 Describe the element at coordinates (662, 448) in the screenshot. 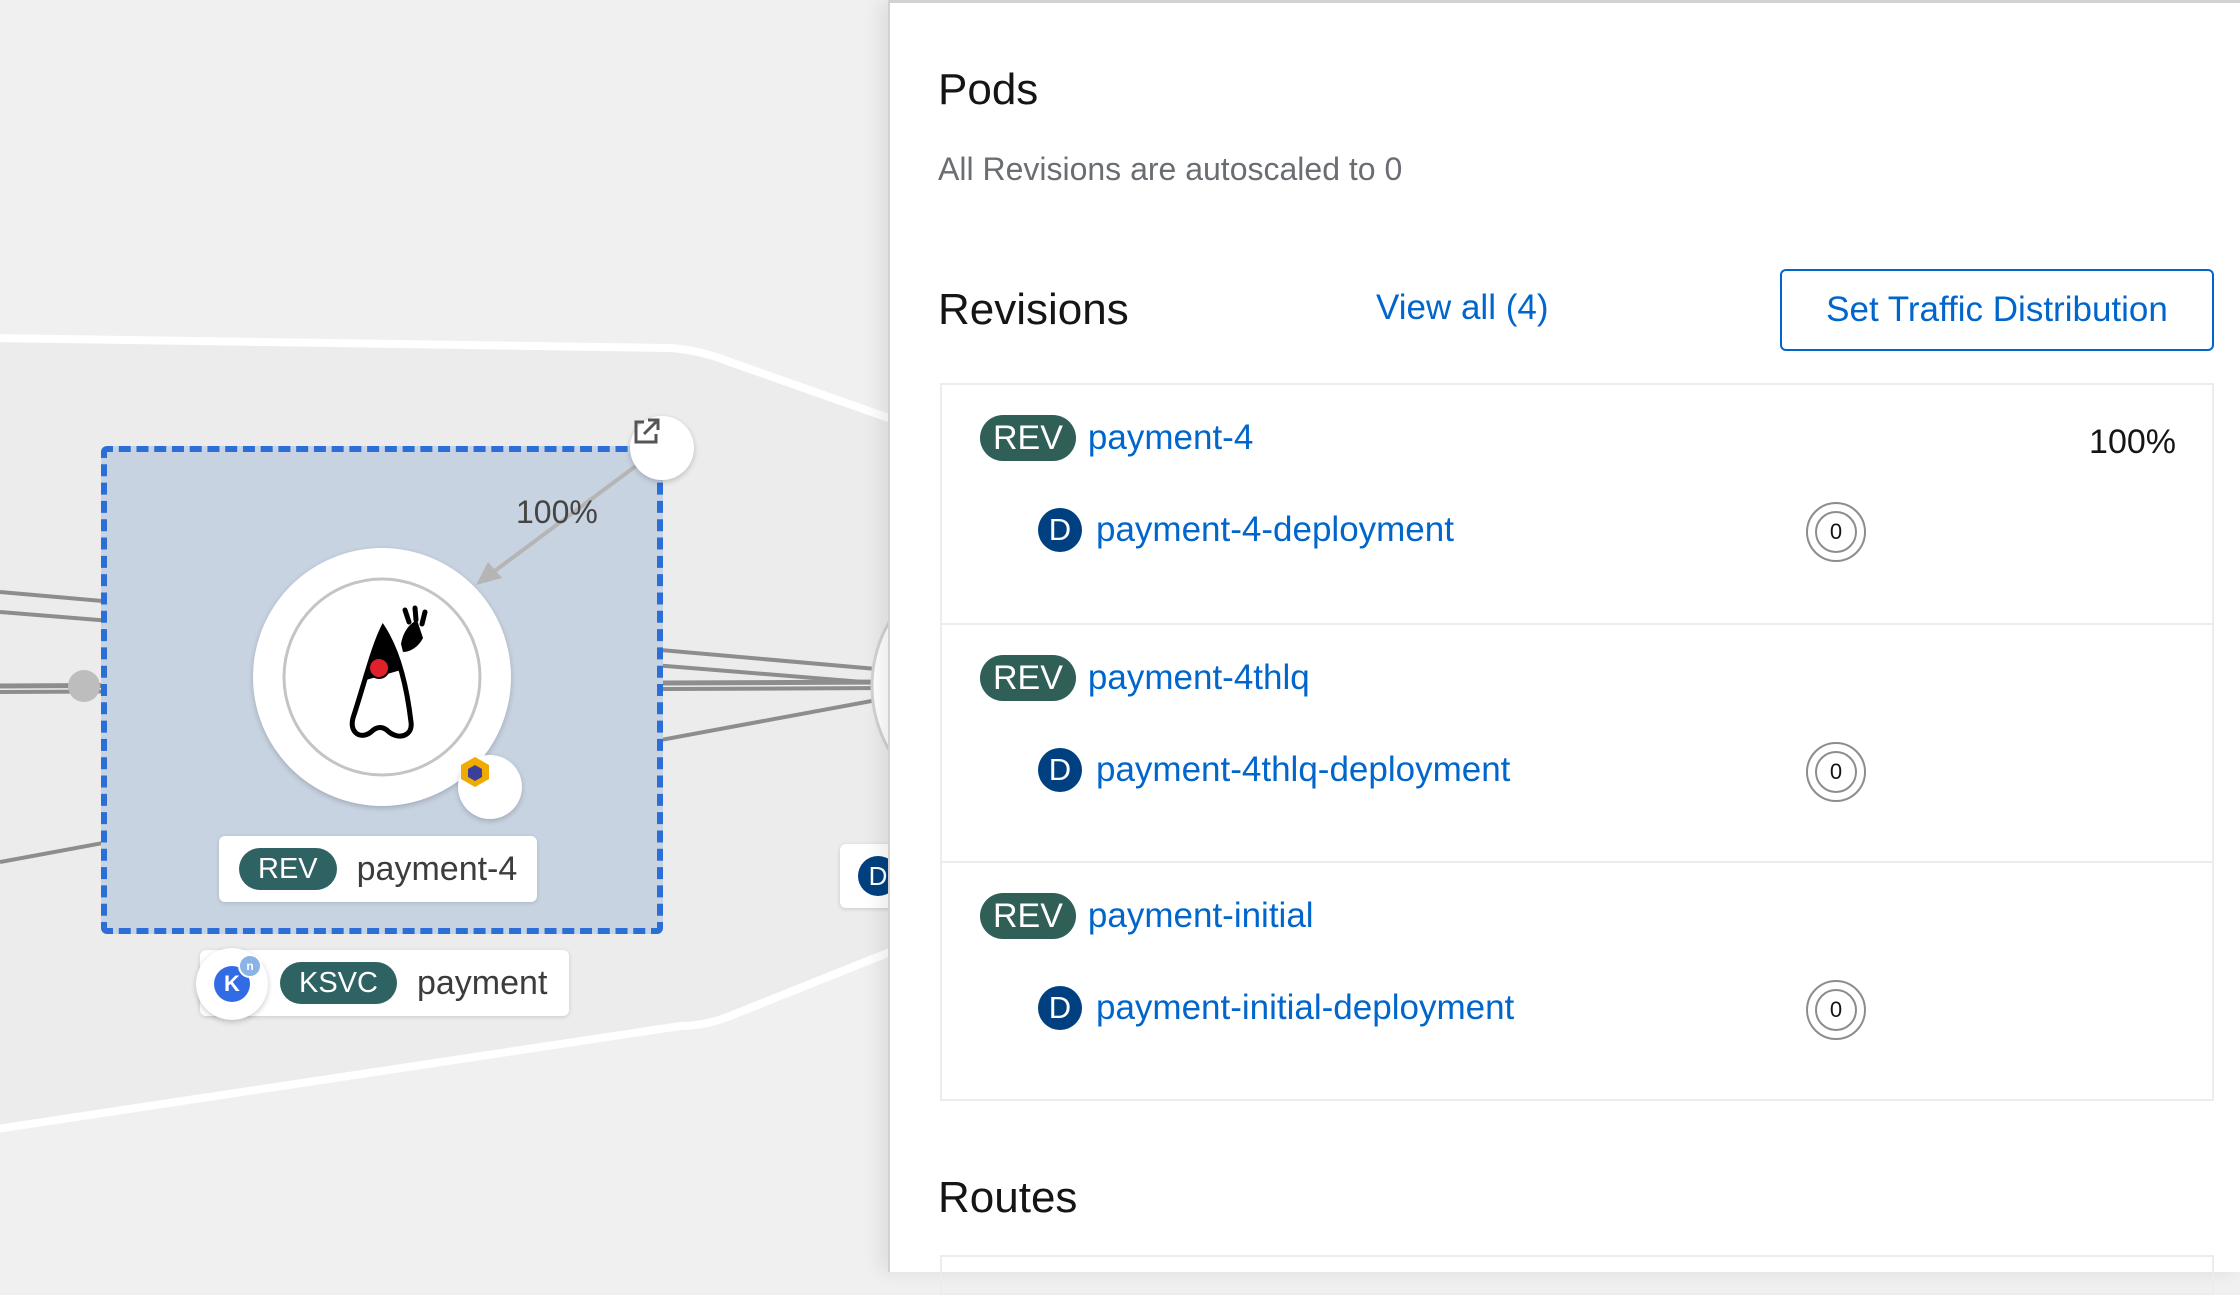

I see `open-url-icon` at that location.